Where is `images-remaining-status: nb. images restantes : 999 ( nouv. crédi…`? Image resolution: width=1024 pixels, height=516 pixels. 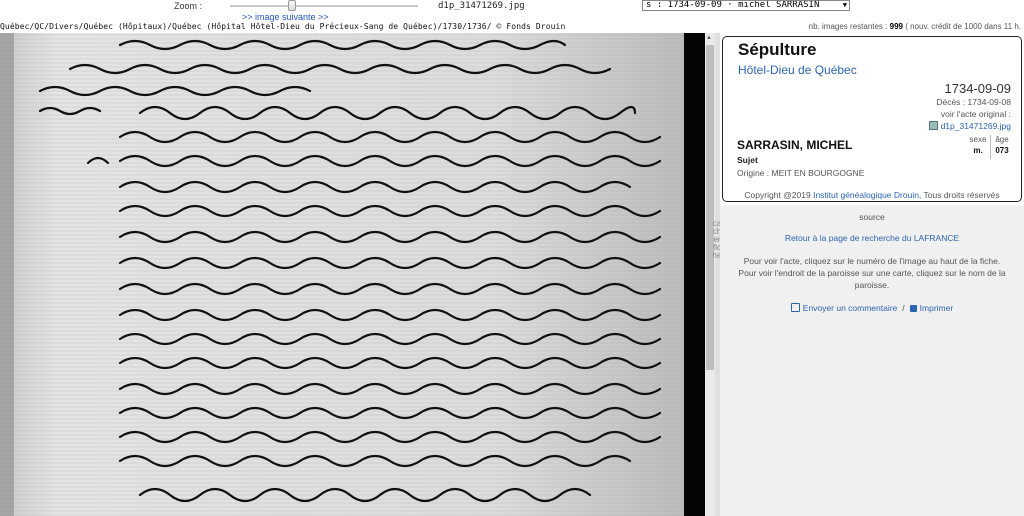
images-remaining-status: nb. images restantes : 999 ( nouv. crédi… is located at coordinates (915, 26).